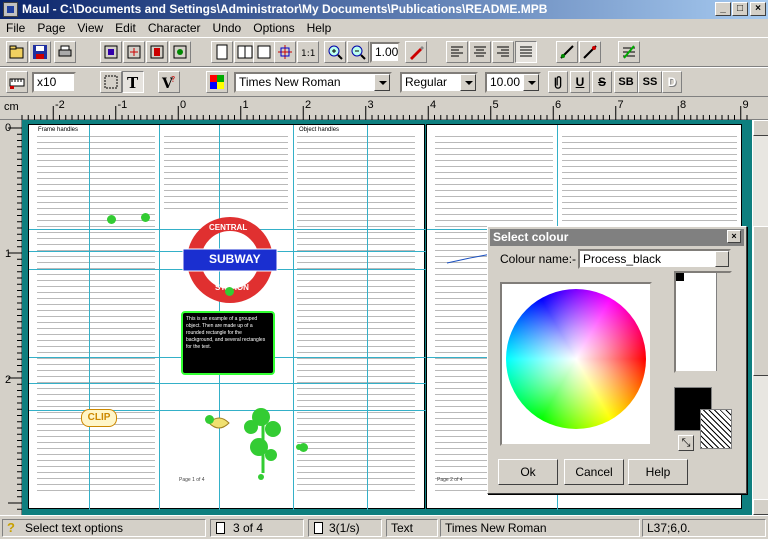 This screenshot has height=539, width=768. What do you see at coordinates (723, 322) in the screenshot?
I see `luminance-scrollbar` at bounding box center [723, 322].